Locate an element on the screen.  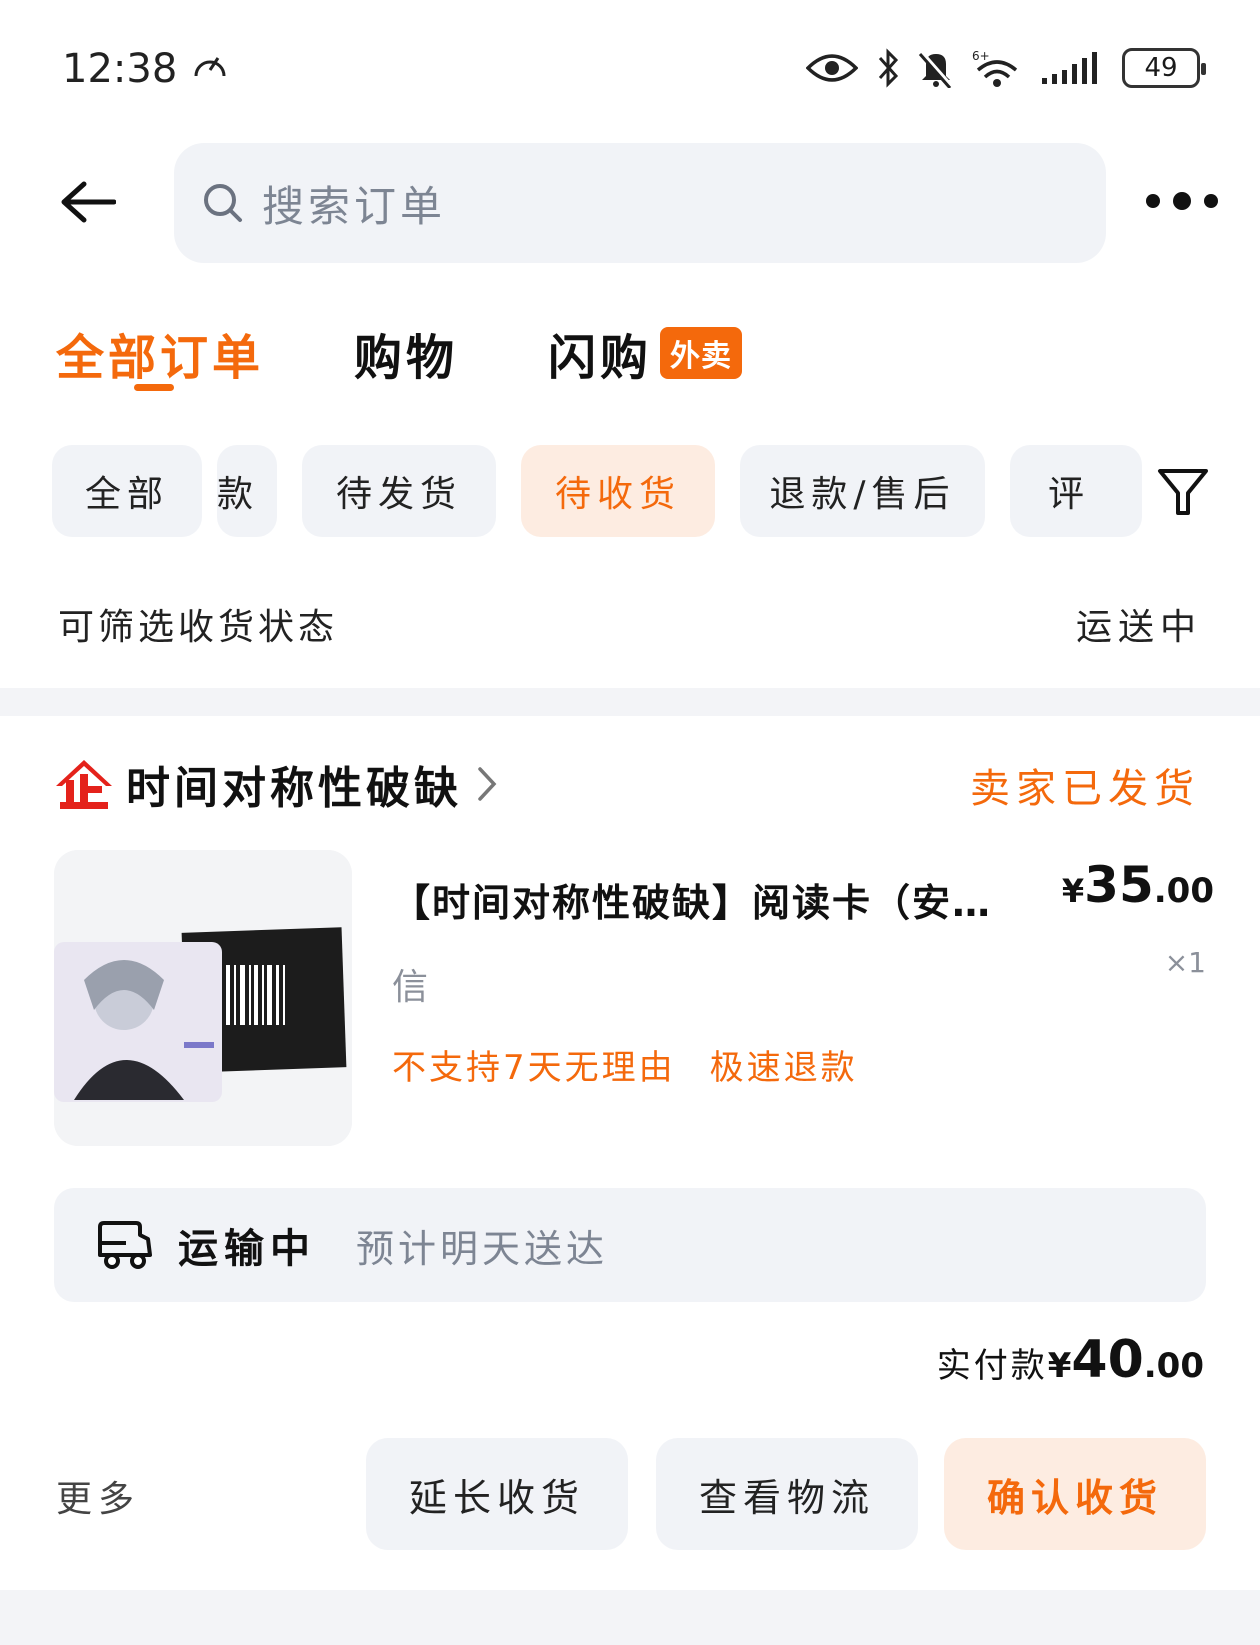
product-image is located at coordinates (203, 998).